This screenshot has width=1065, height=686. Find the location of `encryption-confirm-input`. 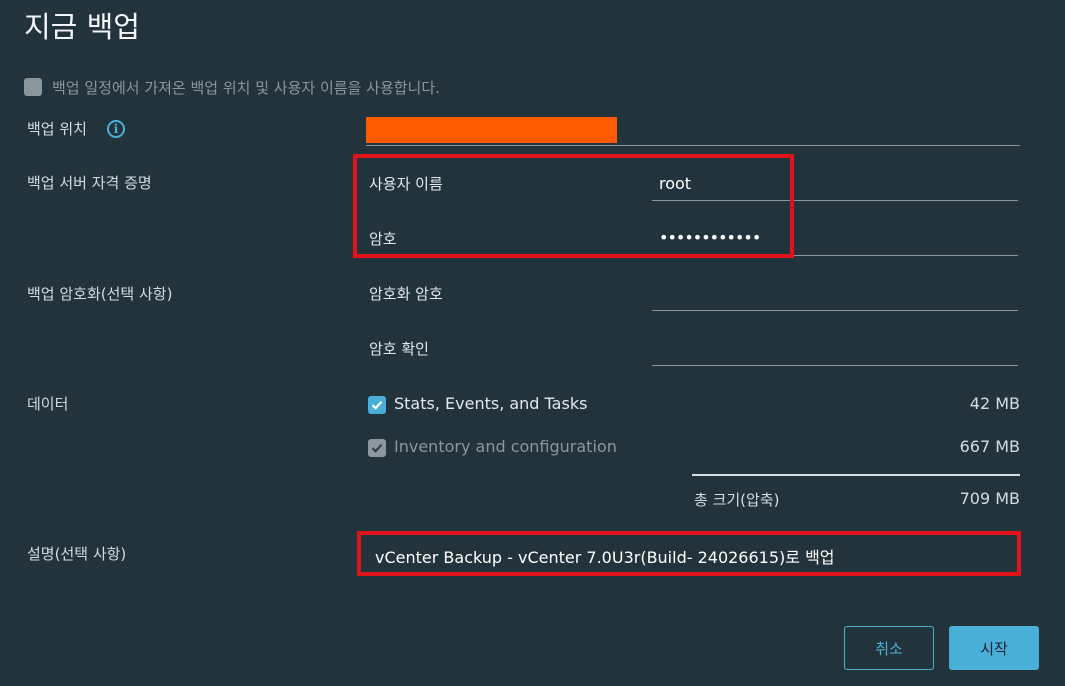

encryption-confirm-input is located at coordinates (835, 365).